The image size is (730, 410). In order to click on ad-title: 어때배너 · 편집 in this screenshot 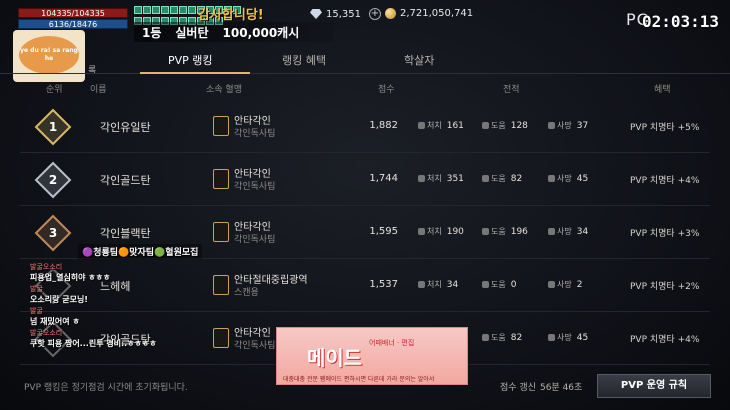, I will do `click(392, 343)`.